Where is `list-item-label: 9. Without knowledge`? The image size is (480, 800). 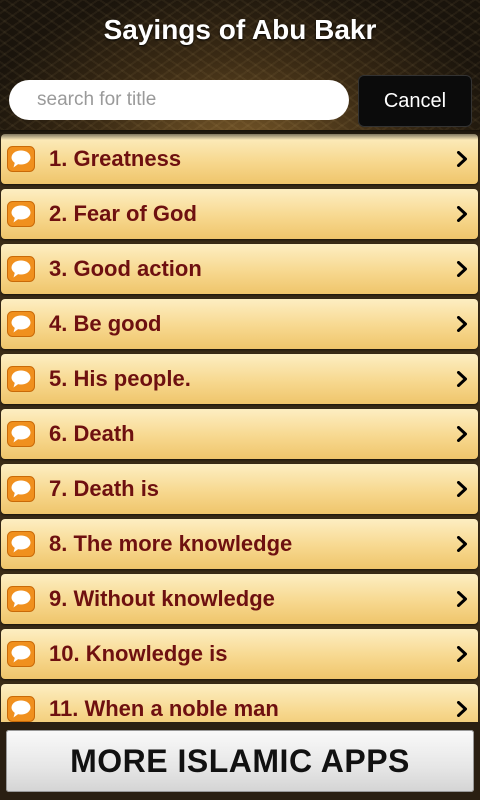 list-item-label: 9. Without knowledge is located at coordinates (162, 598).